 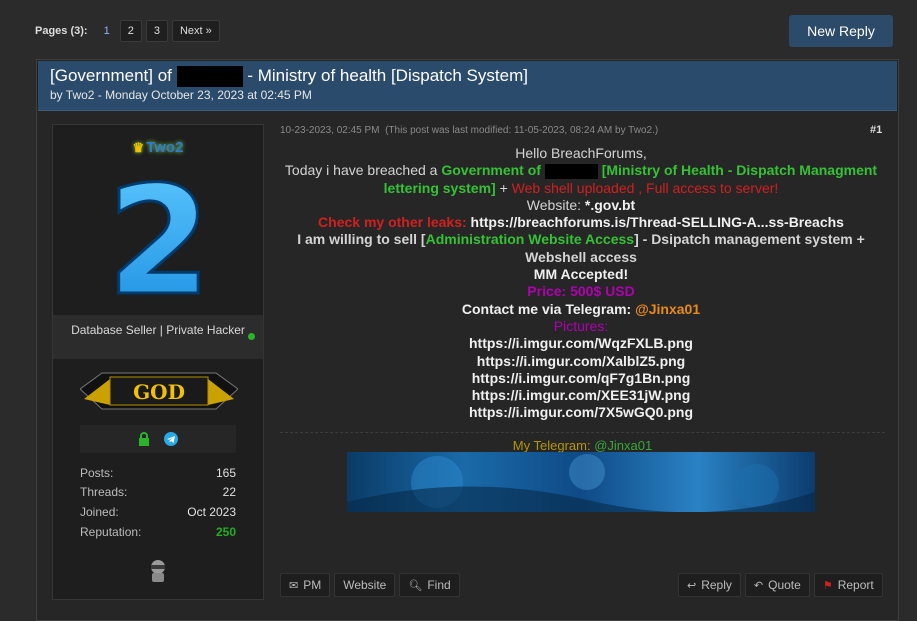 What do you see at coordinates (458, 30) in the screenshot?
I see `top-bar: Pages (3): 1 2 3 Next » New Reply` at bounding box center [458, 30].